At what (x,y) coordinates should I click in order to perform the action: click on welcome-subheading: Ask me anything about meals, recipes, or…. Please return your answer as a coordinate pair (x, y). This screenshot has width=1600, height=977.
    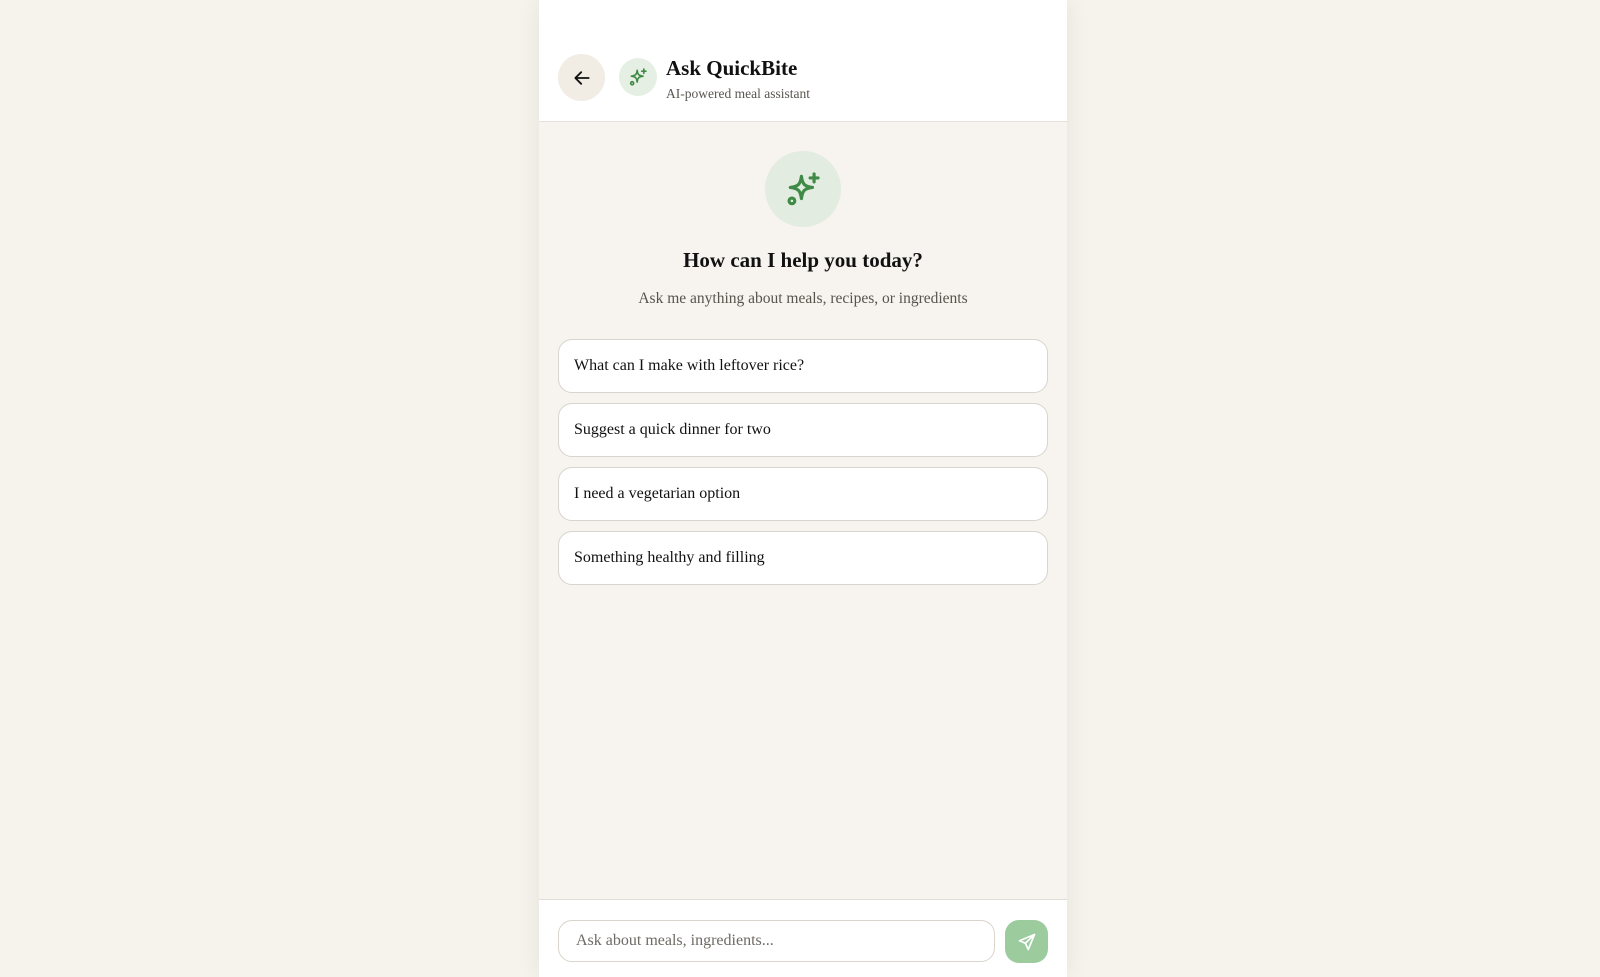
    Looking at the image, I should click on (803, 298).